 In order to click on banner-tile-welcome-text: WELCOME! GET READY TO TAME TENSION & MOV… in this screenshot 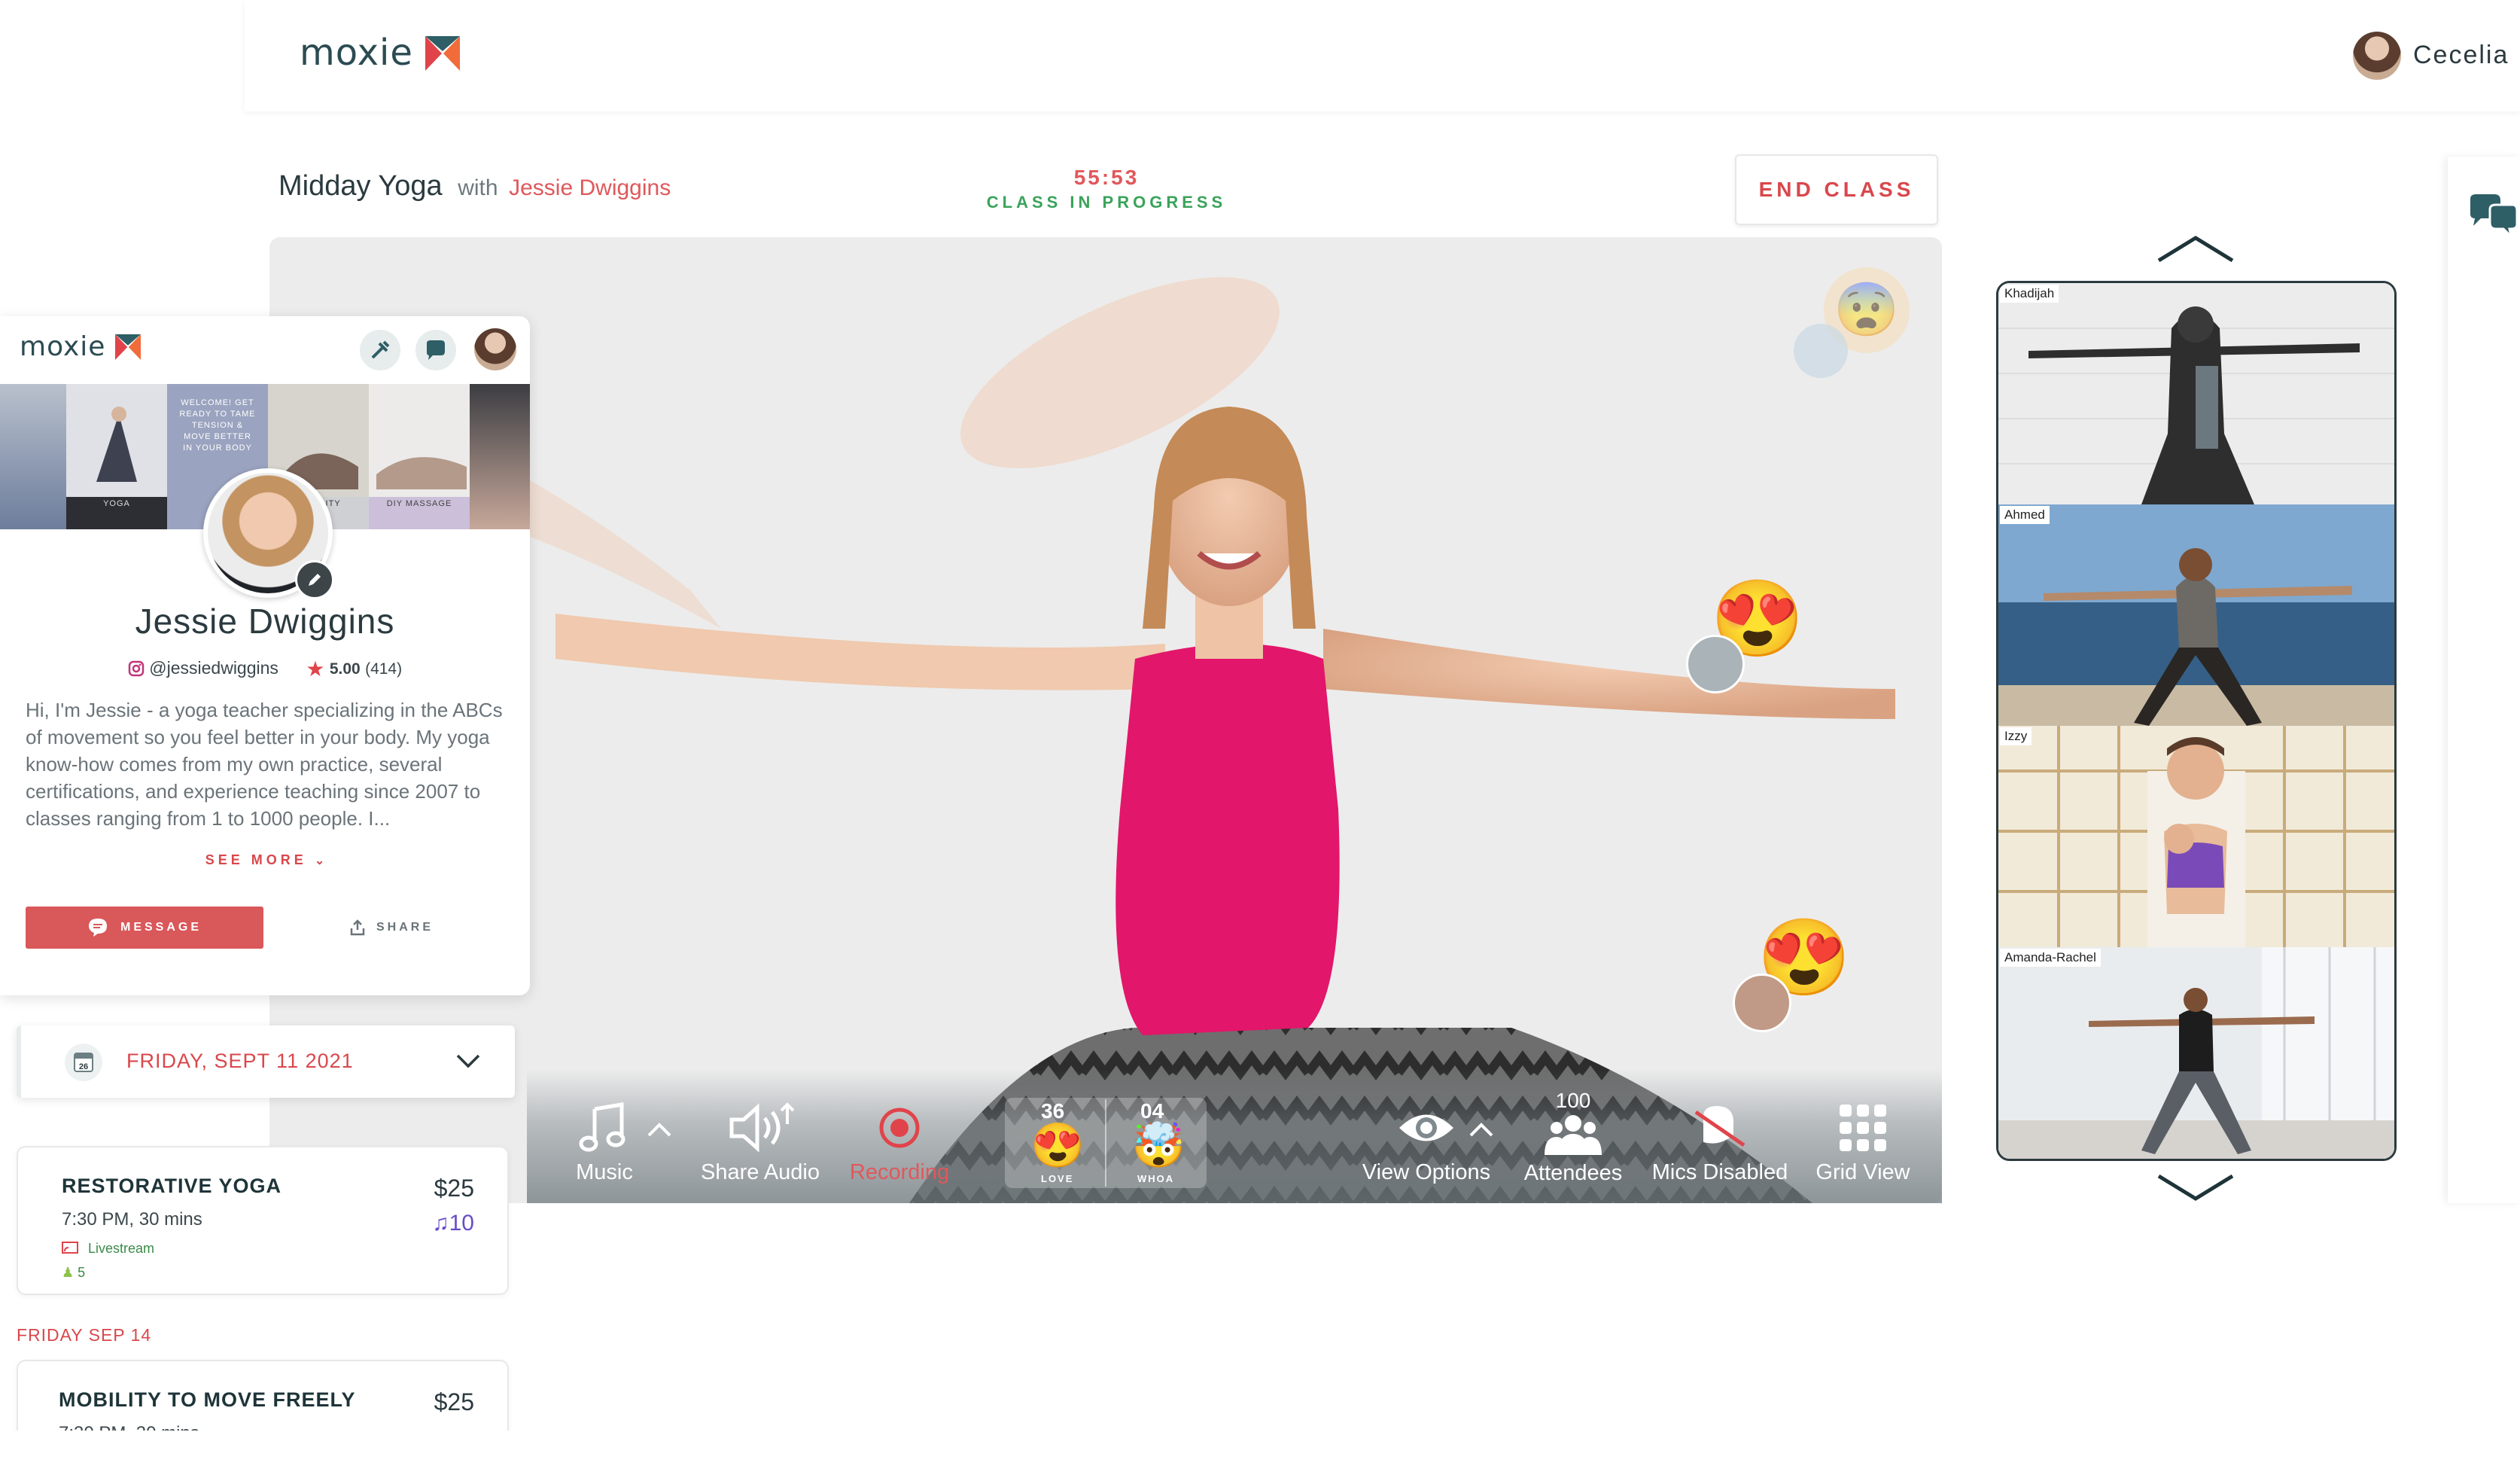, I will do `click(217, 425)`.